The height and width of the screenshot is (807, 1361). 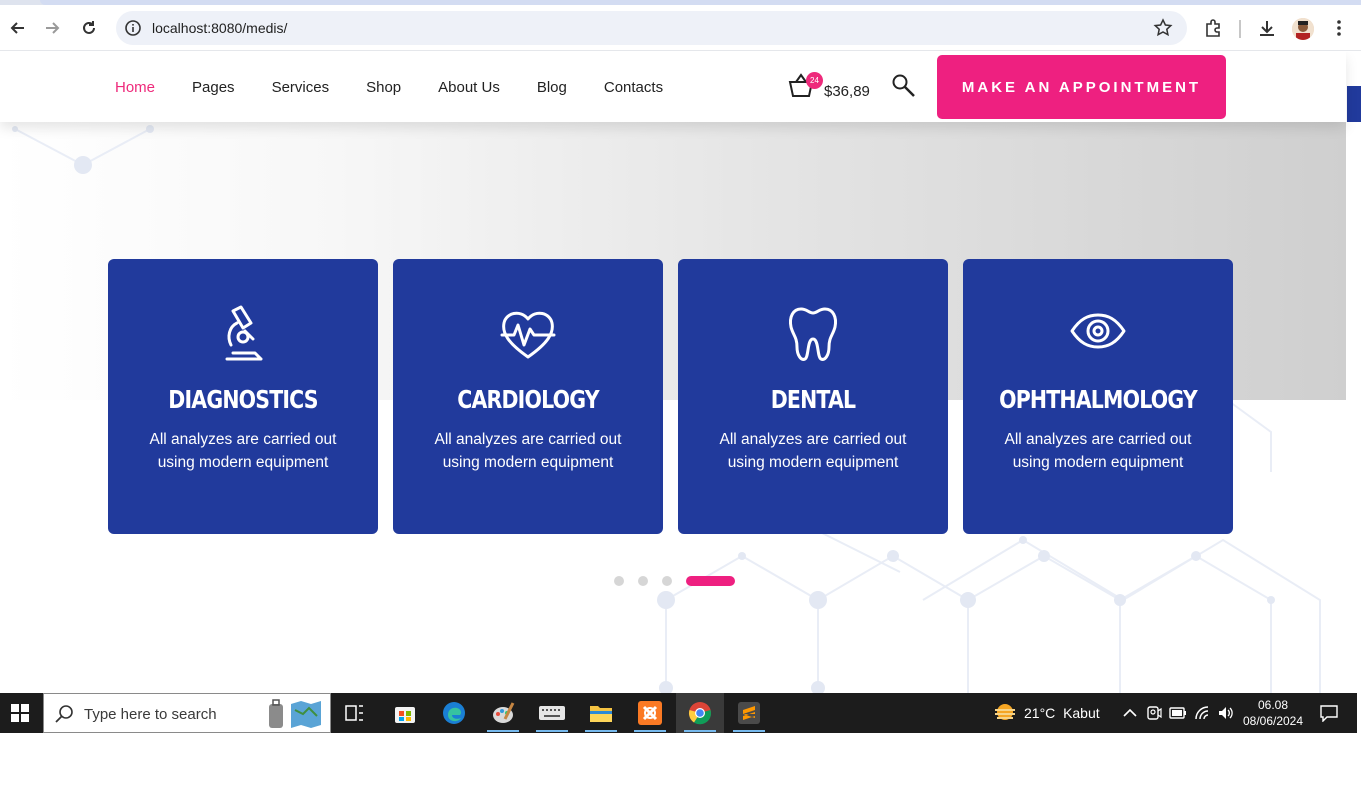 What do you see at coordinates (847, 91) in the screenshot?
I see `cart-total: $36,89` at bounding box center [847, 91].